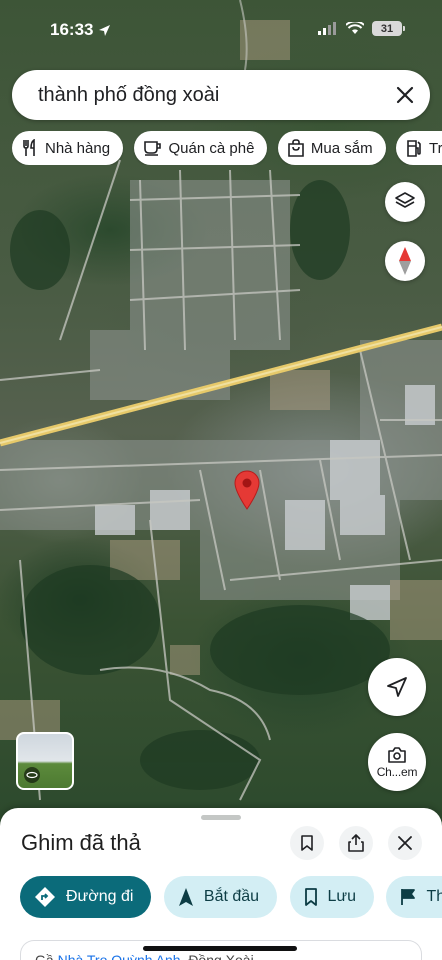 The width and height of the screenshot is (442, 960). I want to click on lens-button: Ch...em, so click(397, 762).